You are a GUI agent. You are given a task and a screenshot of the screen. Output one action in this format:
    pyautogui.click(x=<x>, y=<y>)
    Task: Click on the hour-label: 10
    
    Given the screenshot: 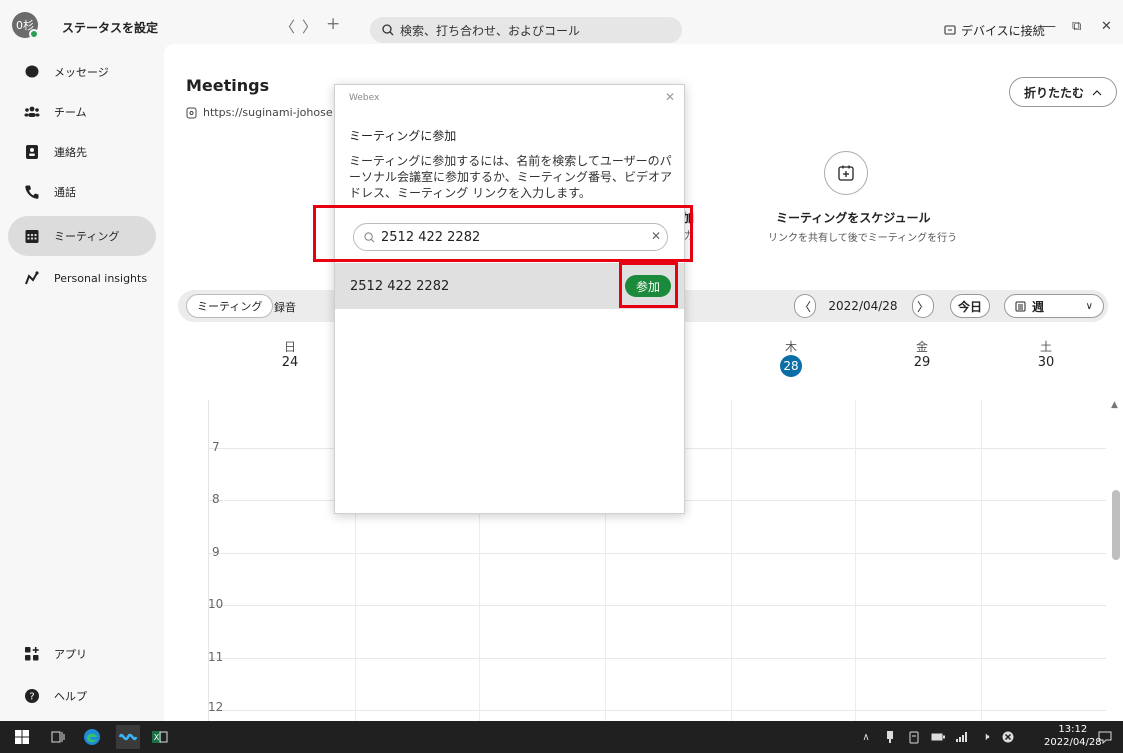 What is the action you would take?
    pyautogui.click(x=216, y=604)
    